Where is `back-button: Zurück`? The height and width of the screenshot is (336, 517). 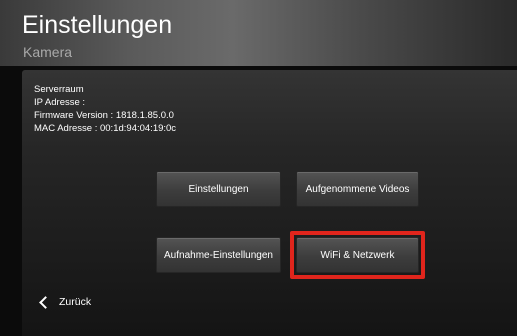
back-button: Zurück is located at coordinates (65, 302).